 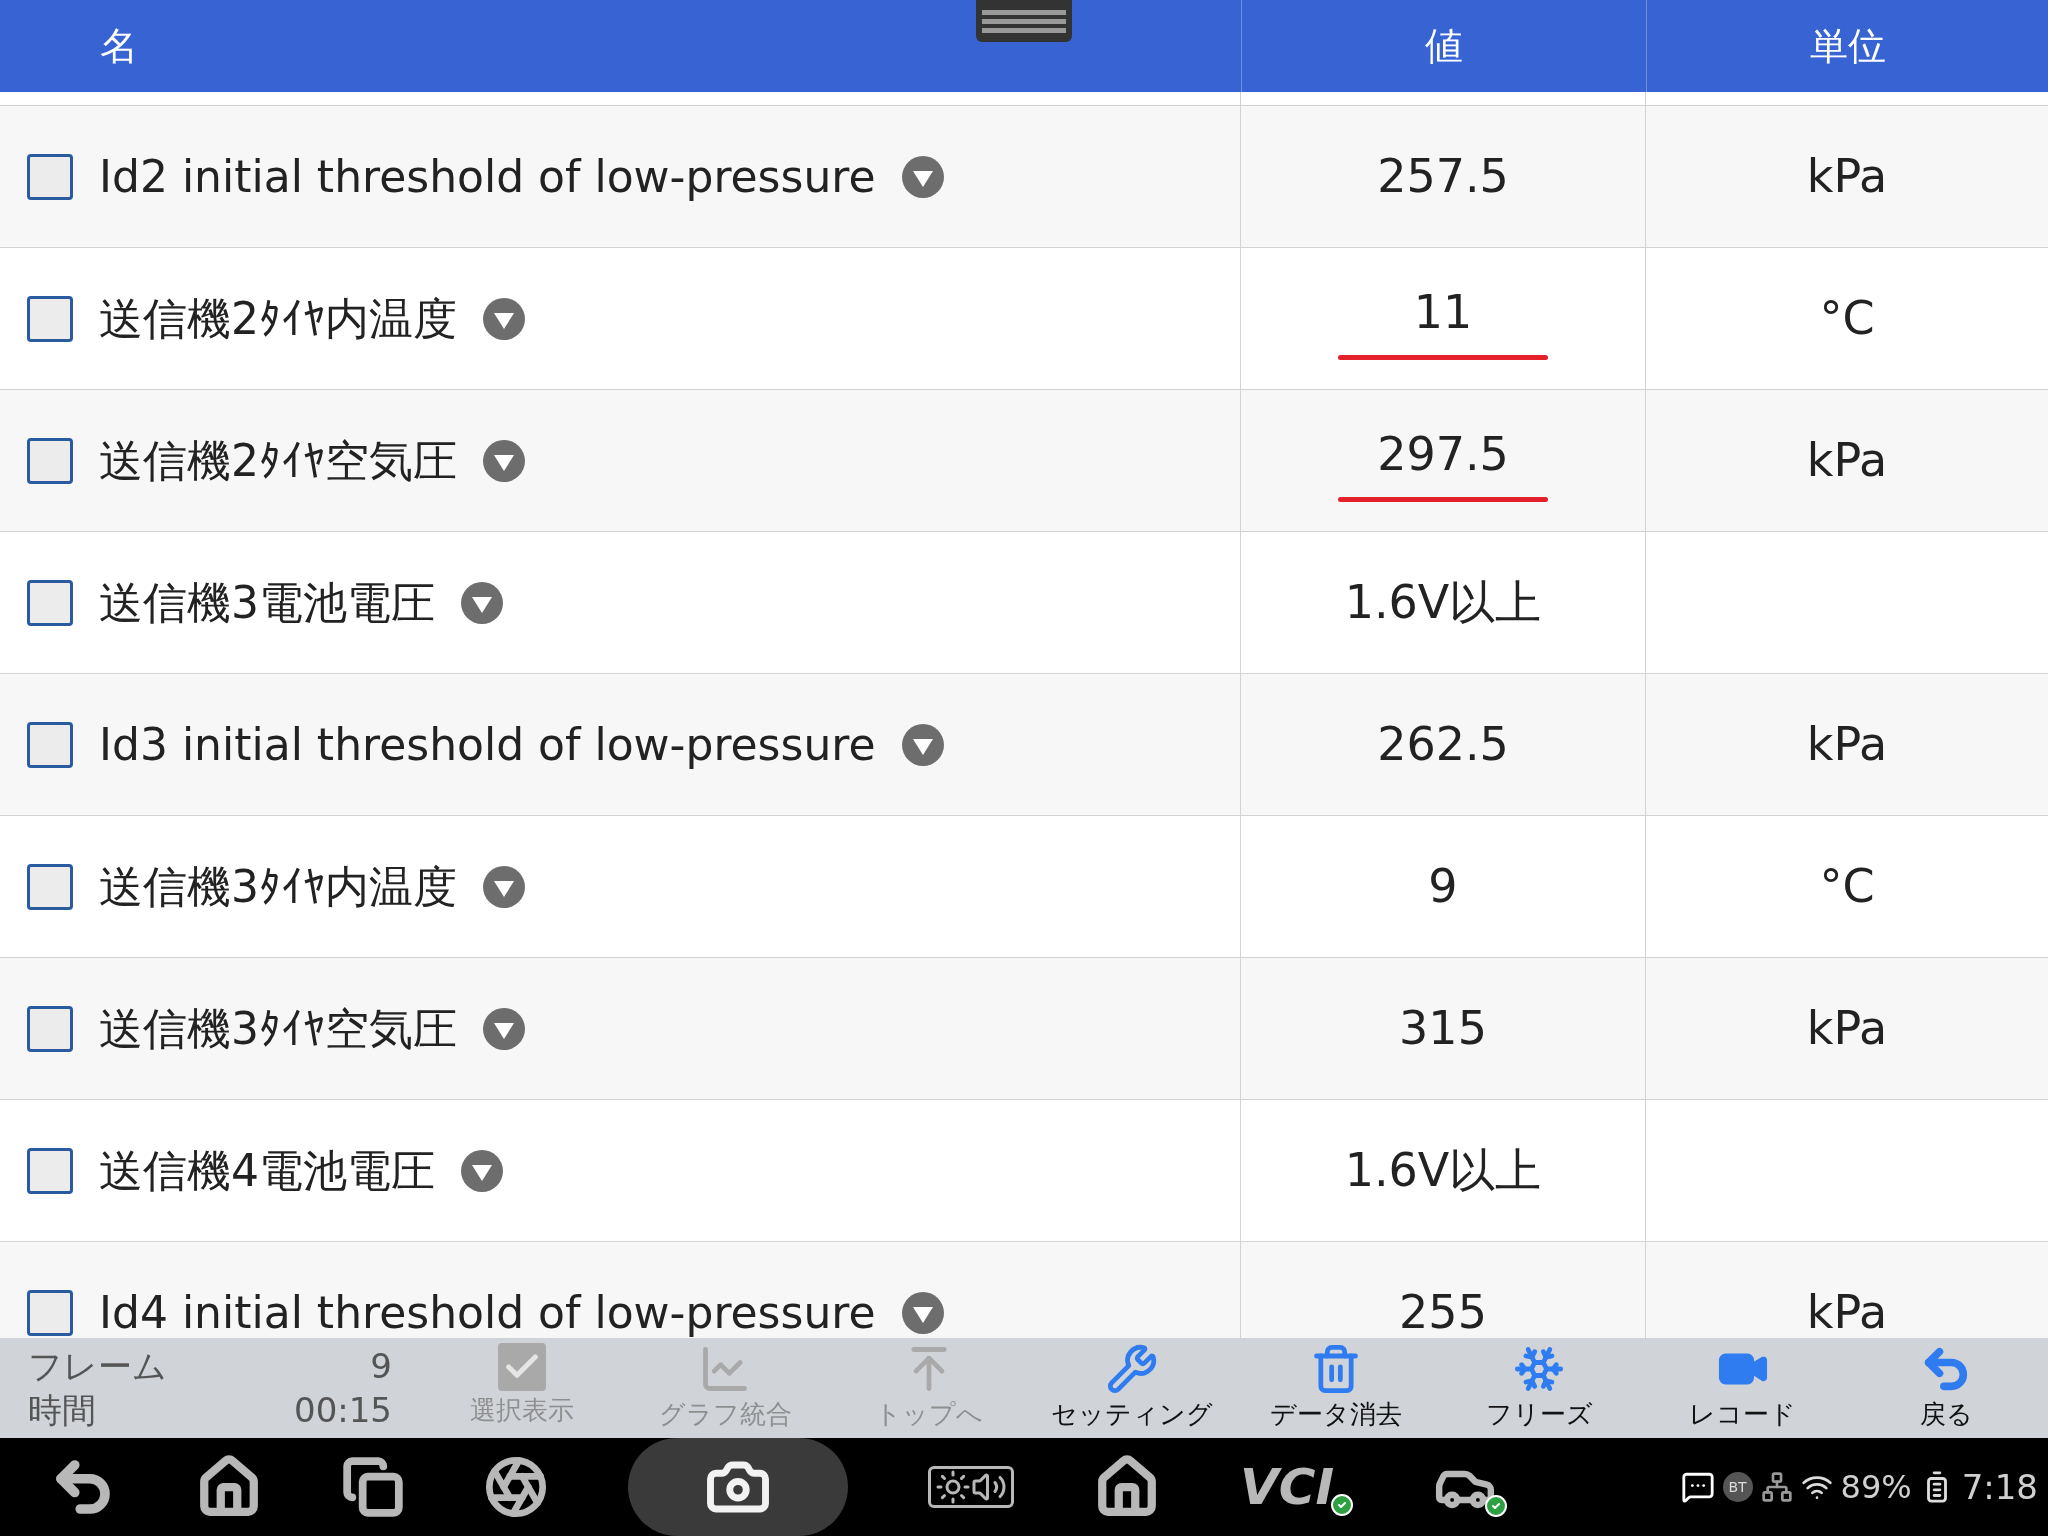 What do you see at coordinates (1443, 1028) in the screenshot?
I see `parameter-value: 315` at bounding box center [1443, 1028].